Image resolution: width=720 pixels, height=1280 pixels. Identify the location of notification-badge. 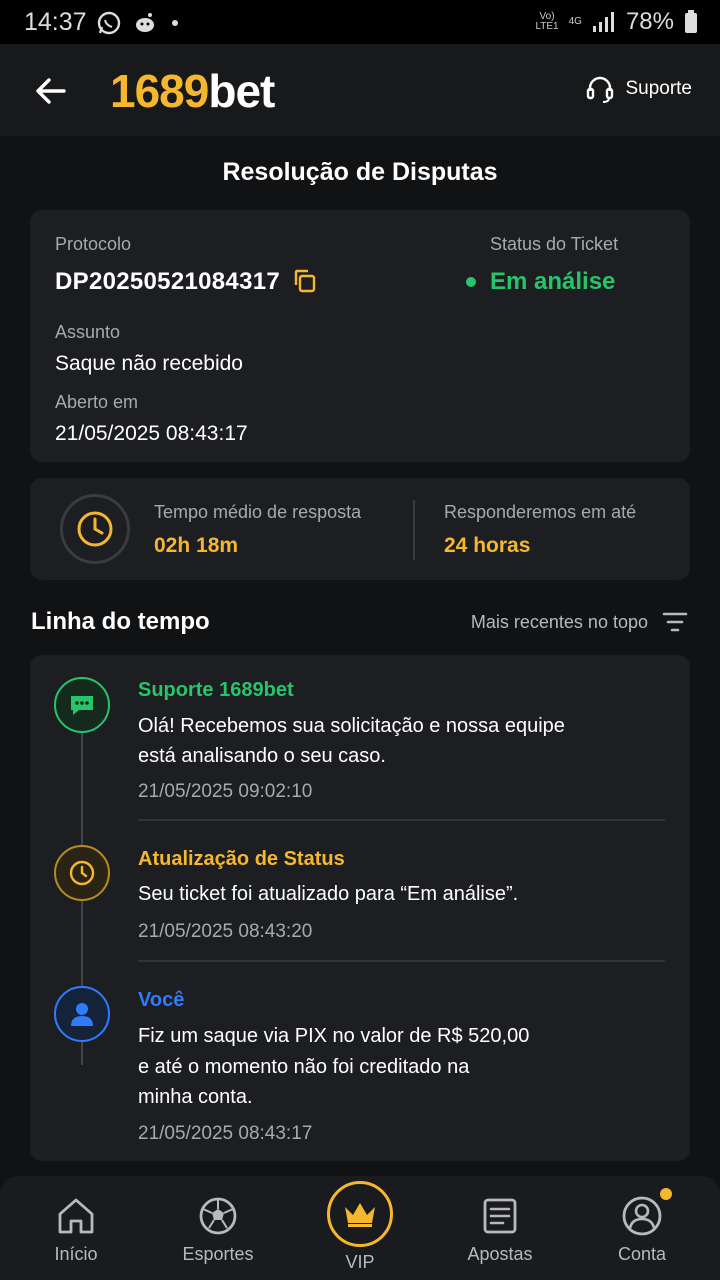
(666, 1194).